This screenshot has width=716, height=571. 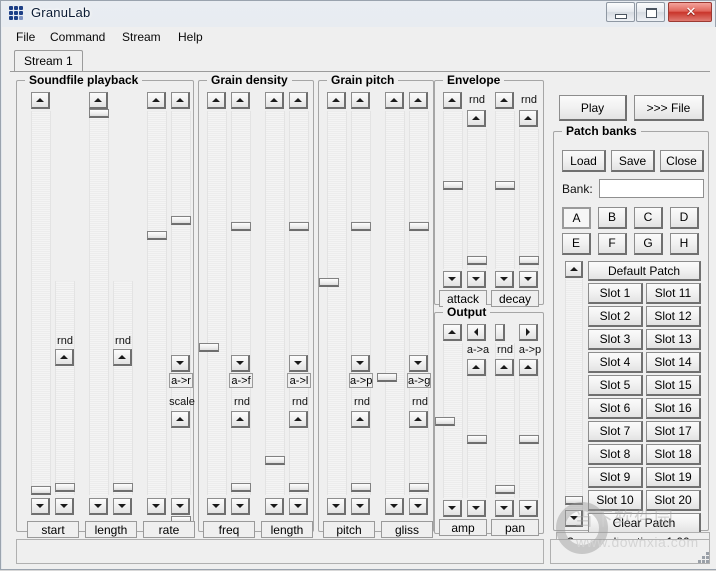 What do you see at coordinates (122, 506) in the screenshot?
I see `slider-down-length-rnd` at bounding box center [122, 506].